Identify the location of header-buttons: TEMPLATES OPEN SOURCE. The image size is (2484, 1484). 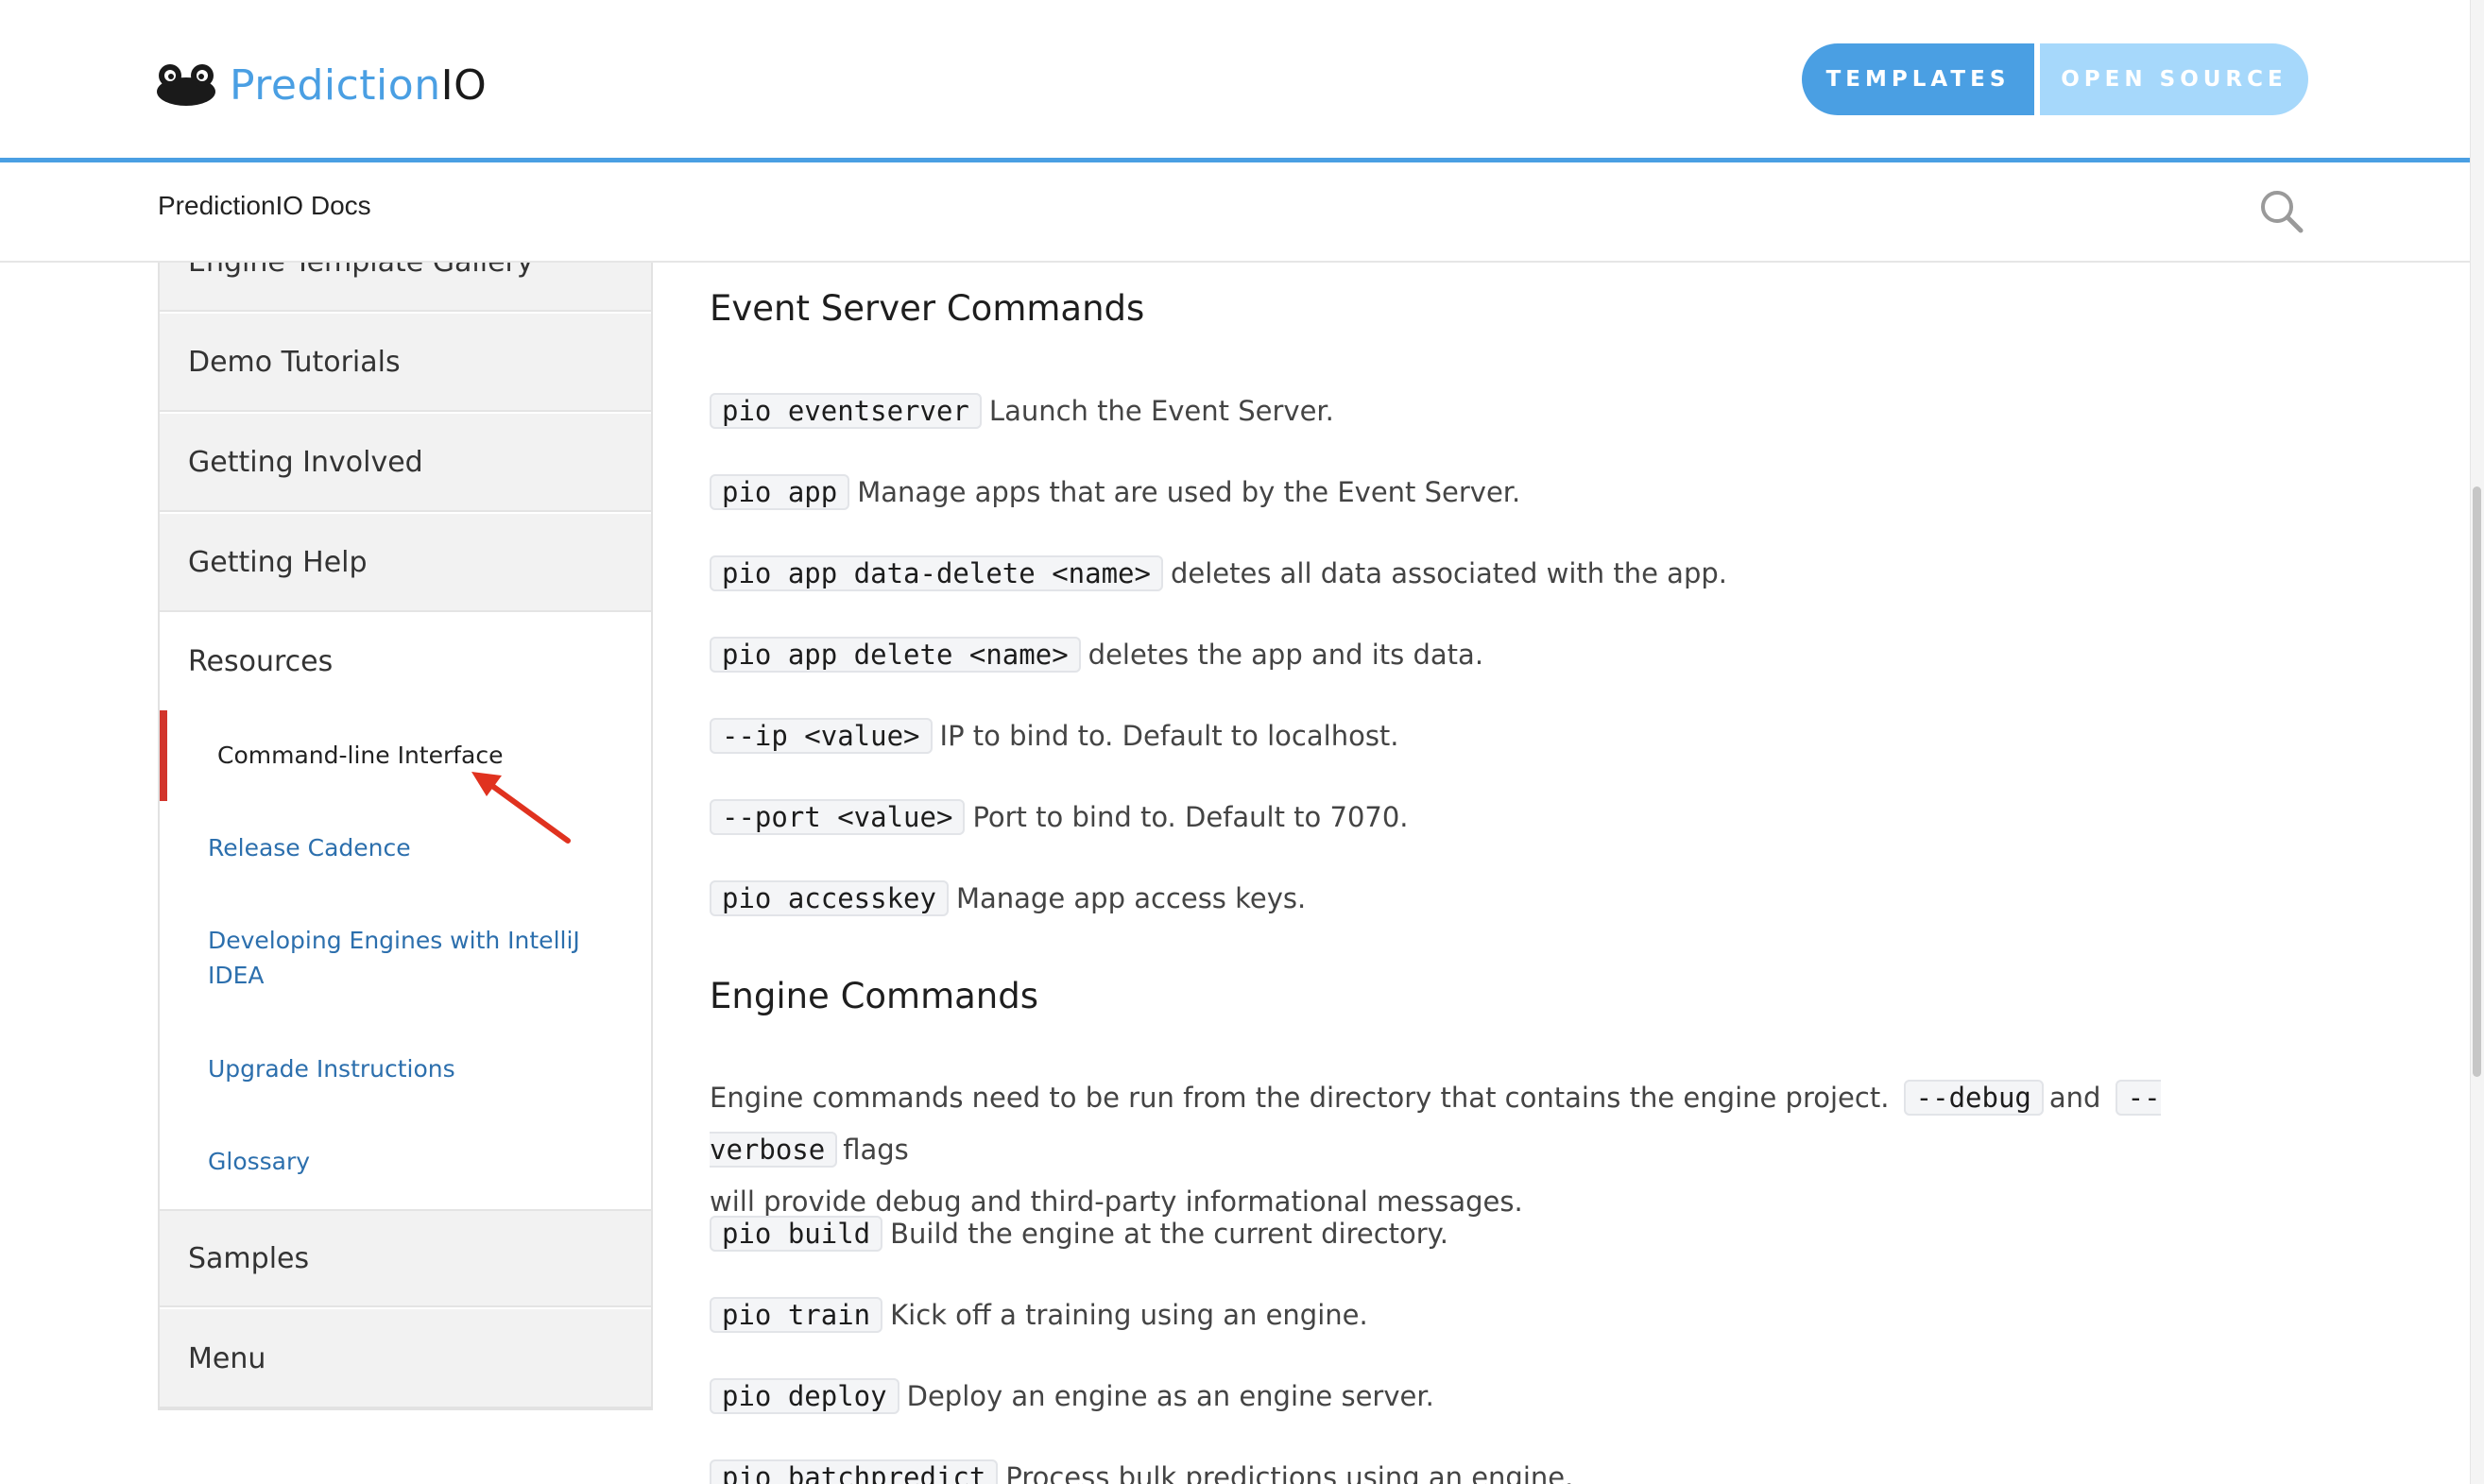
(2055, 79).